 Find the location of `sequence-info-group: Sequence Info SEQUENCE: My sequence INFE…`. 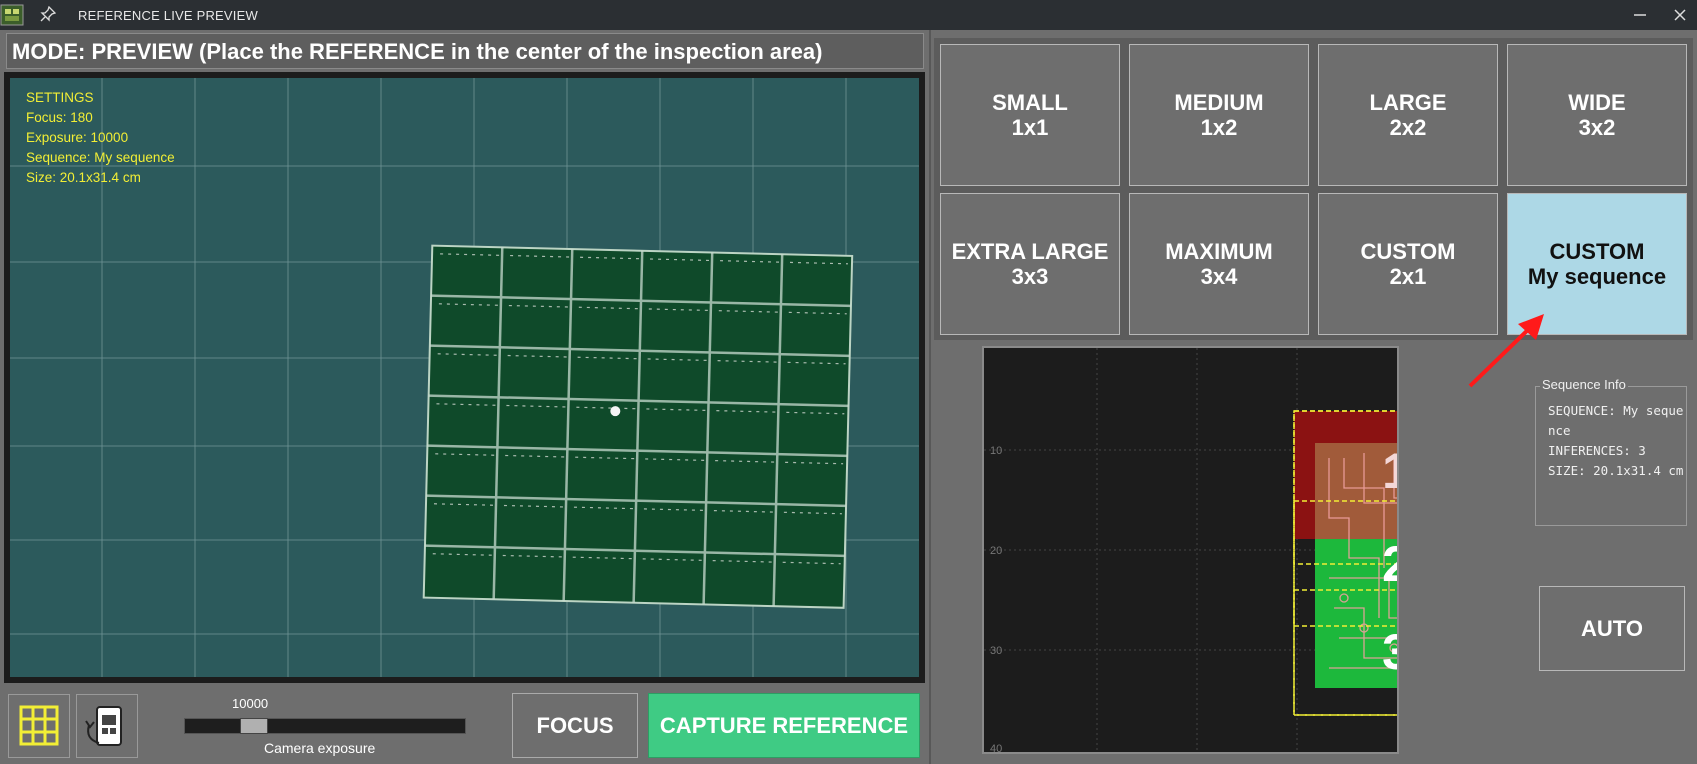

sequence-info-group: Sequence Info SEQUENCE: My sequence INFE… is located at coordinates (1611, 451).